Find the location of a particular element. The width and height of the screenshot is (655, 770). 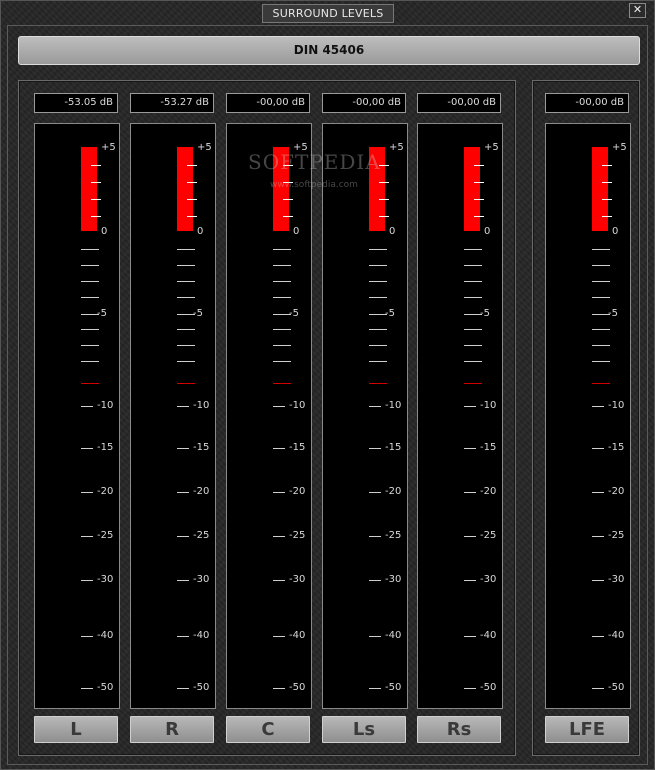

readout-rs: -00,00 dB is located at coordinates (459, 103).